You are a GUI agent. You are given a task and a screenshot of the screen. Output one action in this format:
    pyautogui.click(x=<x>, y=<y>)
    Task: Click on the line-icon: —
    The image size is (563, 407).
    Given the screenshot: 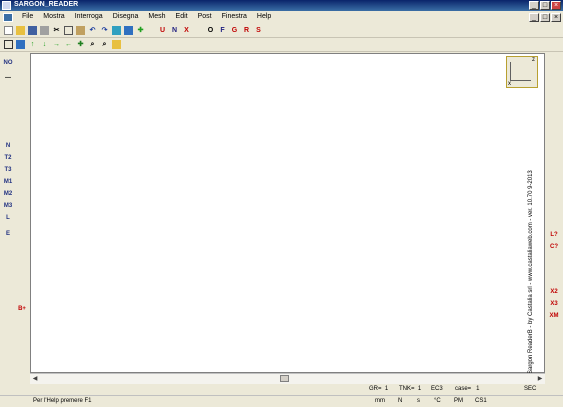 What is the action you would take?
    pyautogui.click(x=8, y=78)
    